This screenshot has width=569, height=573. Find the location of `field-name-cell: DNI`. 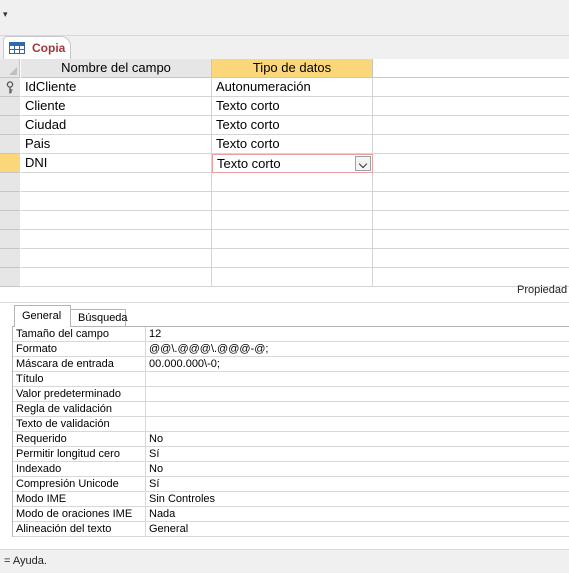

field-name-cell: DNI is located at coordinates (116, 163).